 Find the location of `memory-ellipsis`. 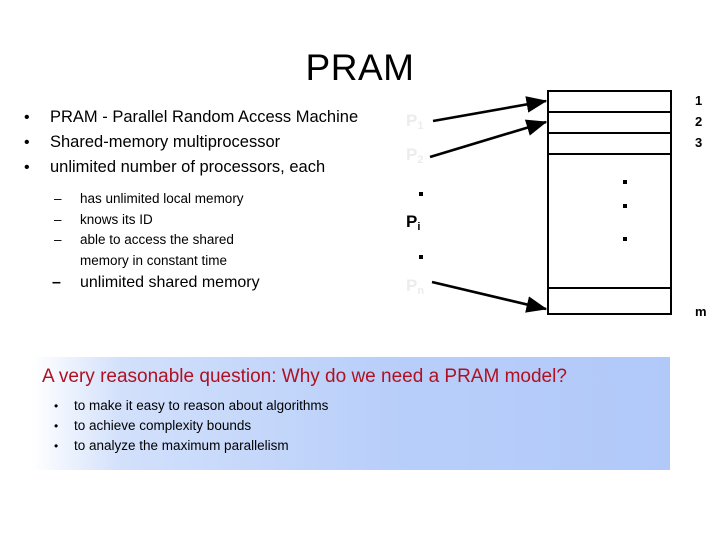

memory-ellipsis is located at coordinates (609, 202).